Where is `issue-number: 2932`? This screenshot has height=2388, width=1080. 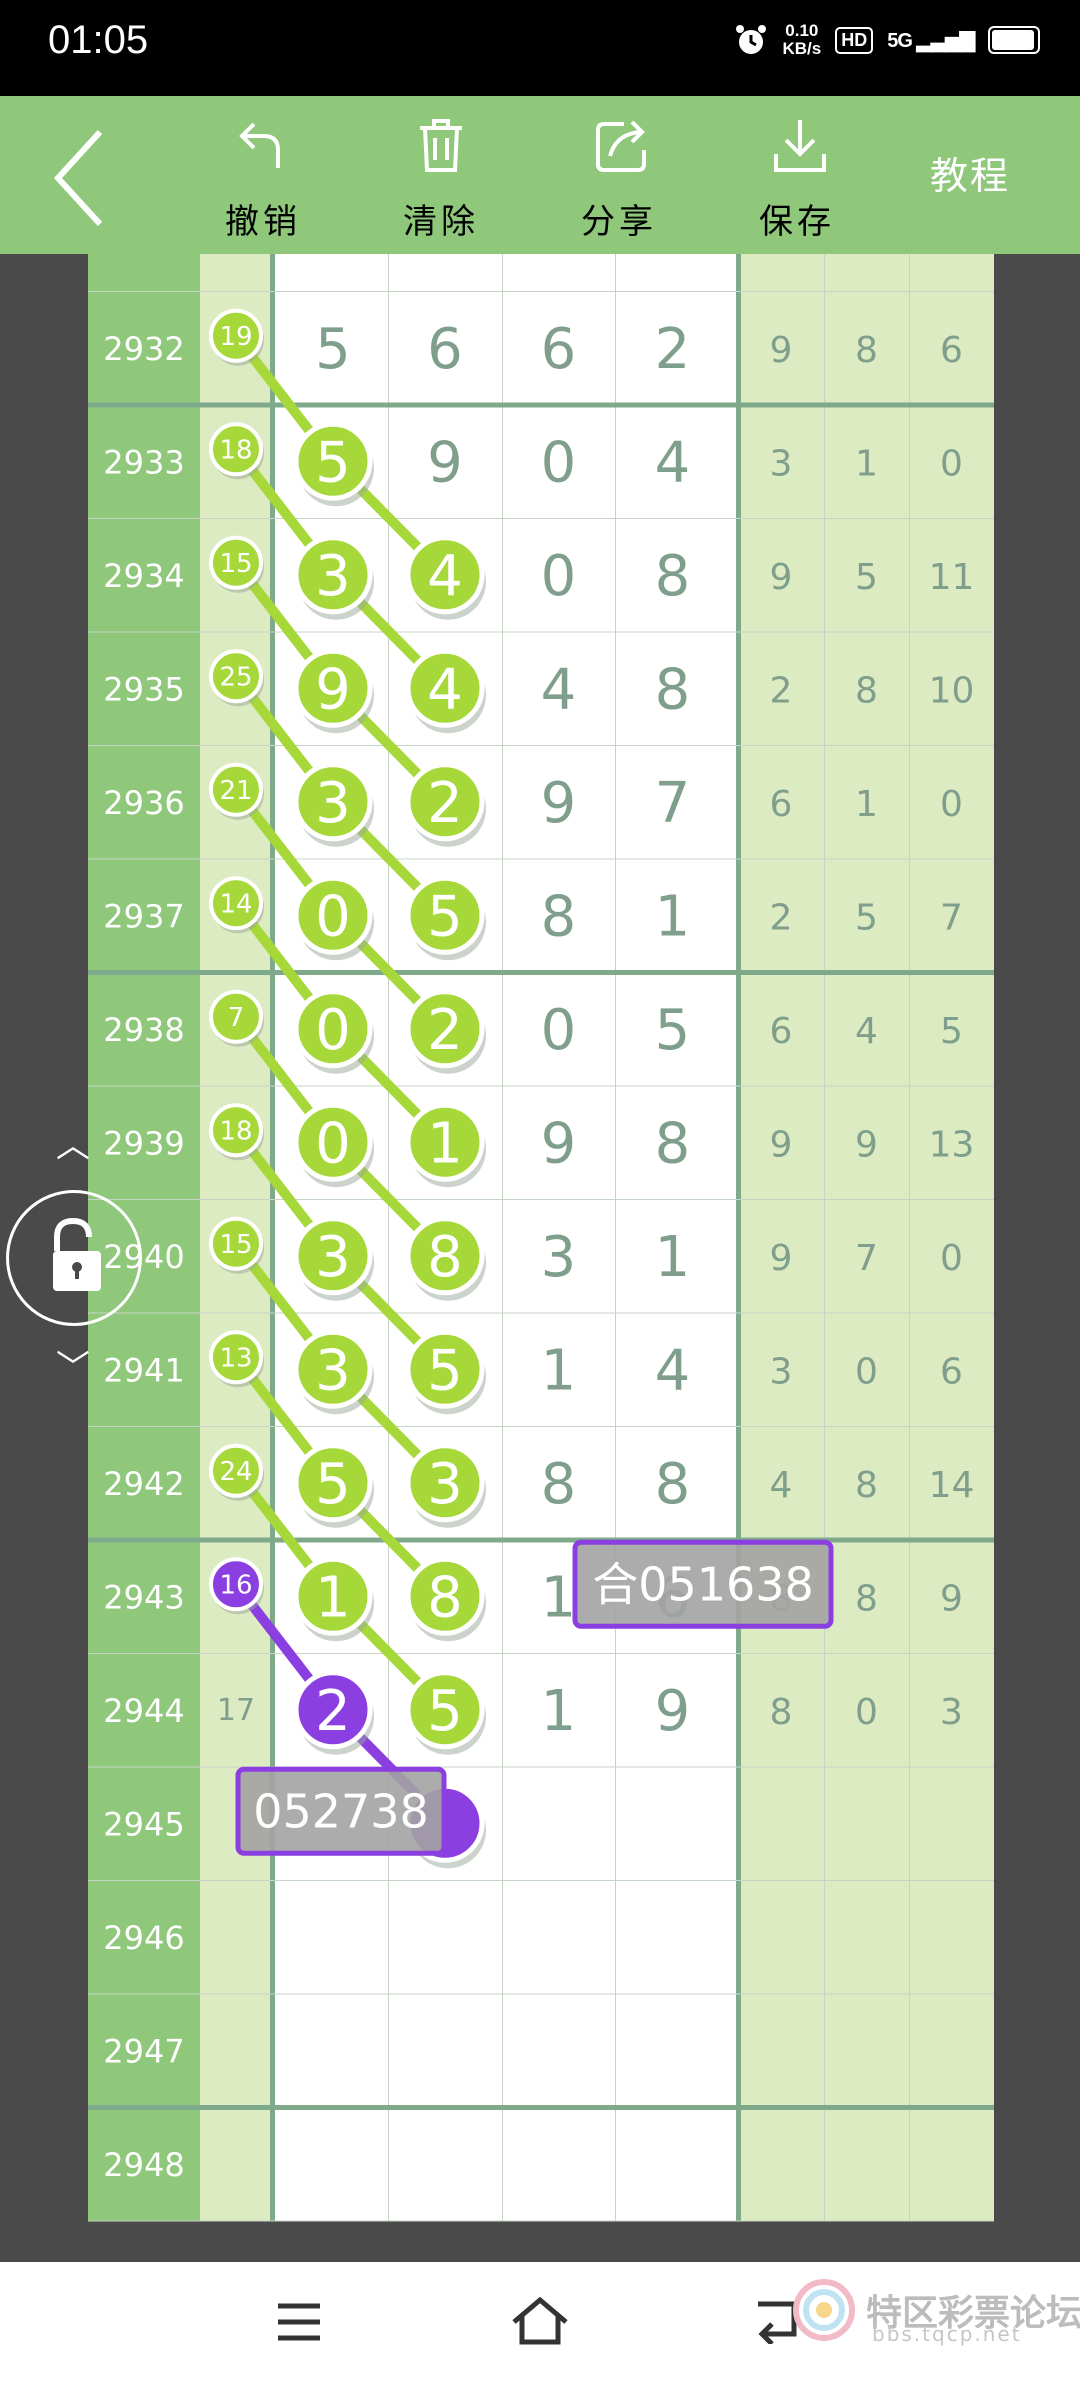
issue-number: 2932 is located at coordinates (143, 349).